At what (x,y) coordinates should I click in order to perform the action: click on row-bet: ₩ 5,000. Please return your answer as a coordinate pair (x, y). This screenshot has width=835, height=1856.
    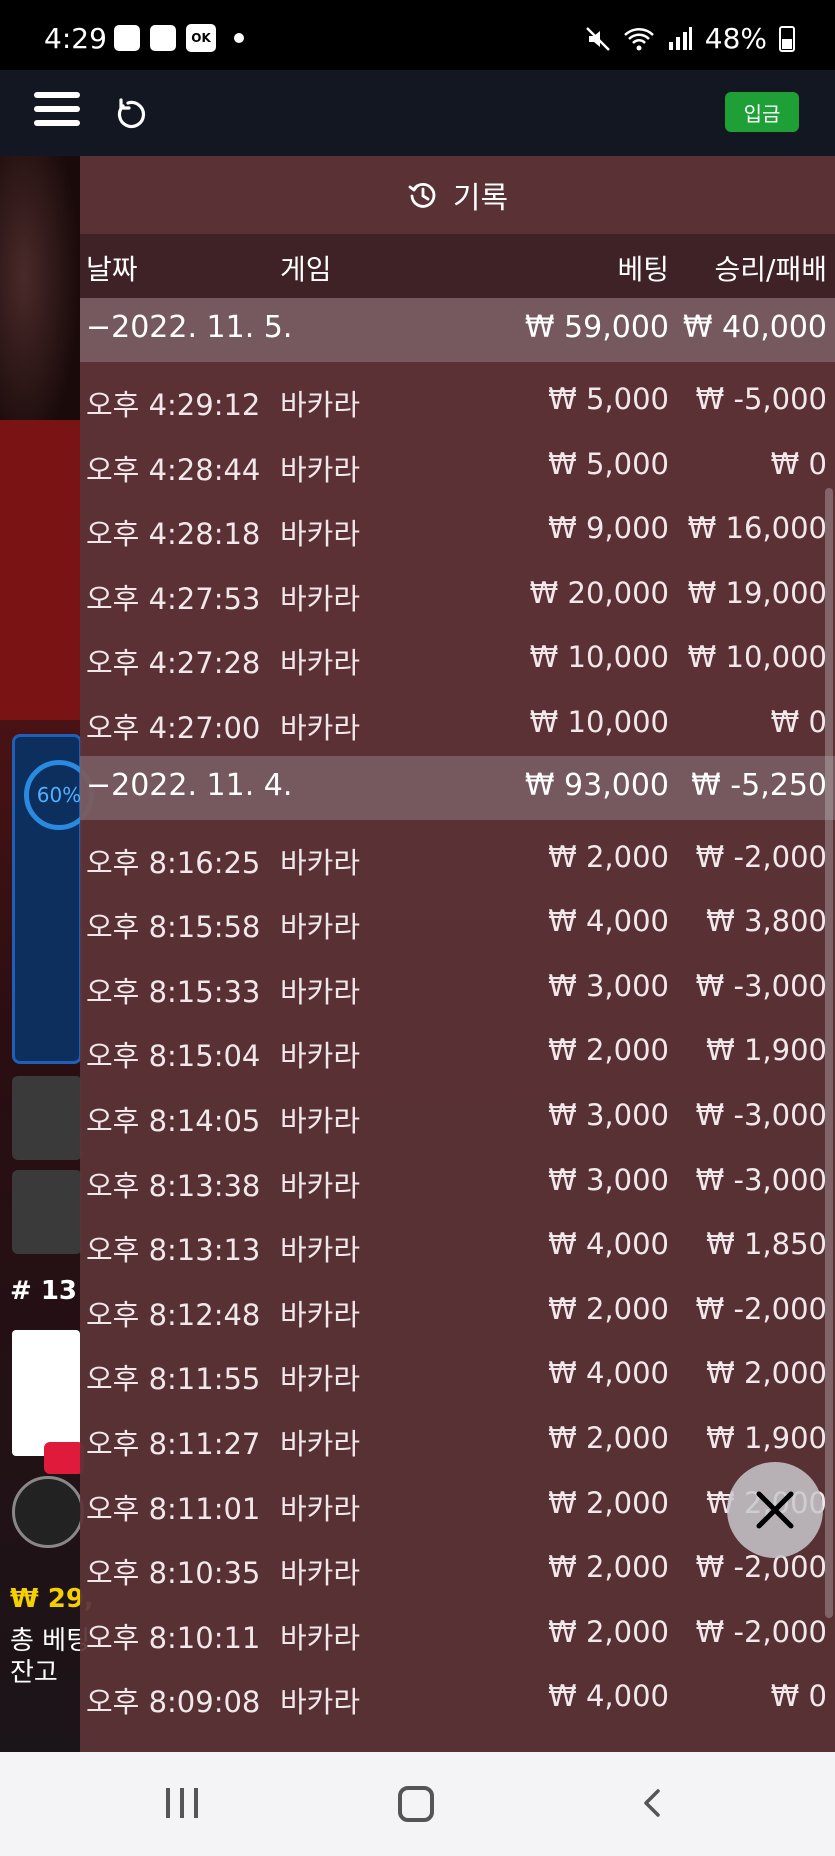
    Looking at the image, I should click on (608, 463).